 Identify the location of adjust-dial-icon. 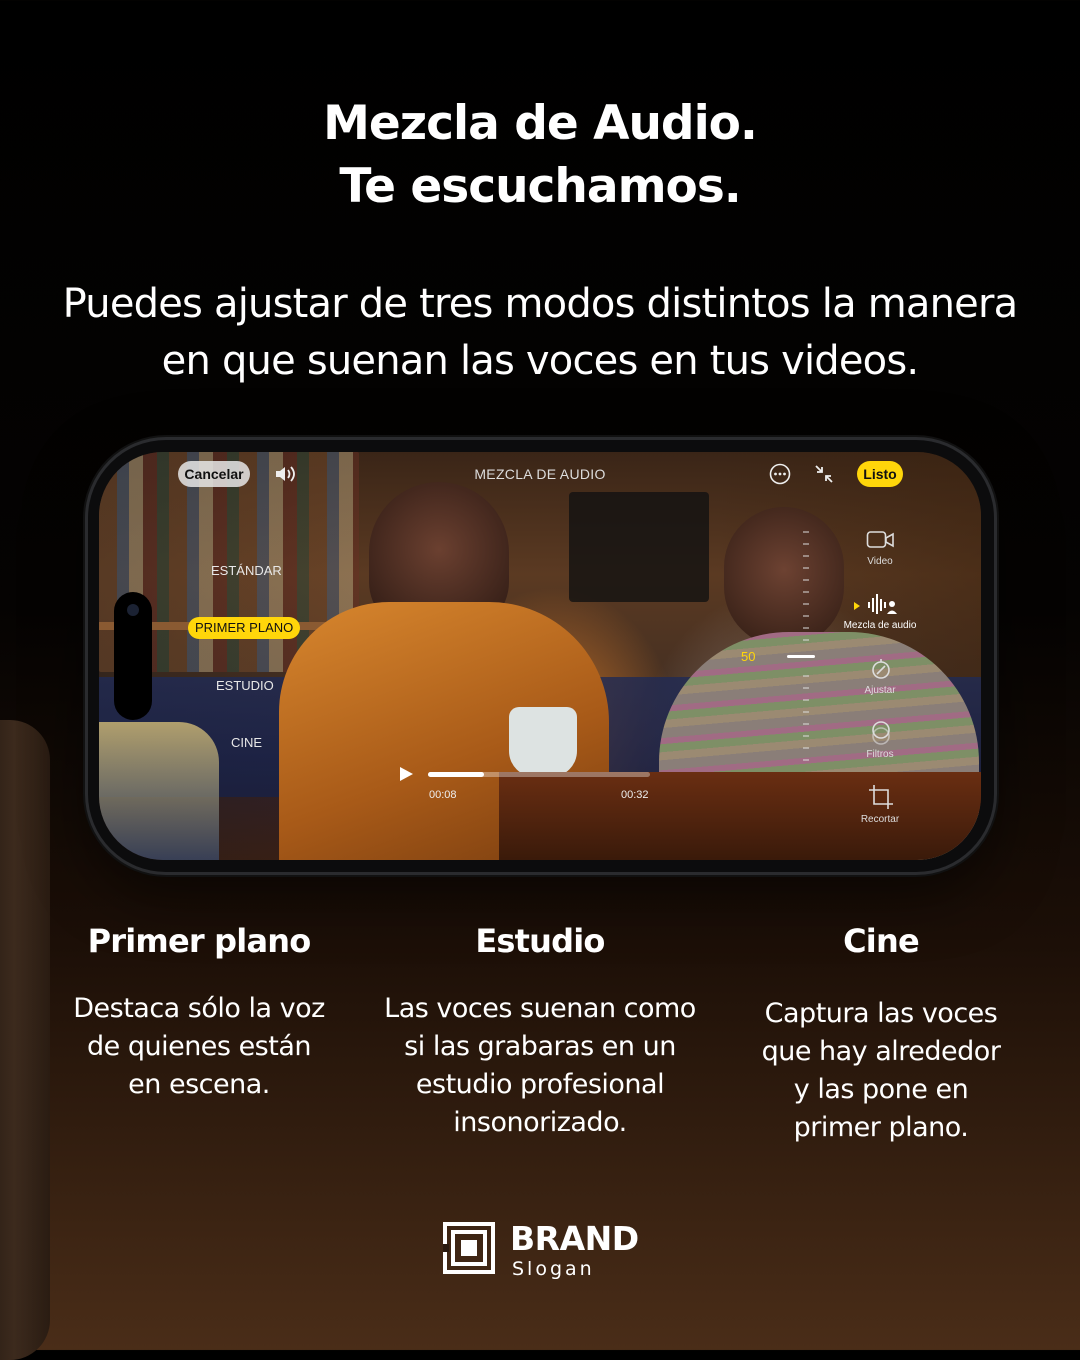
(881, 670).